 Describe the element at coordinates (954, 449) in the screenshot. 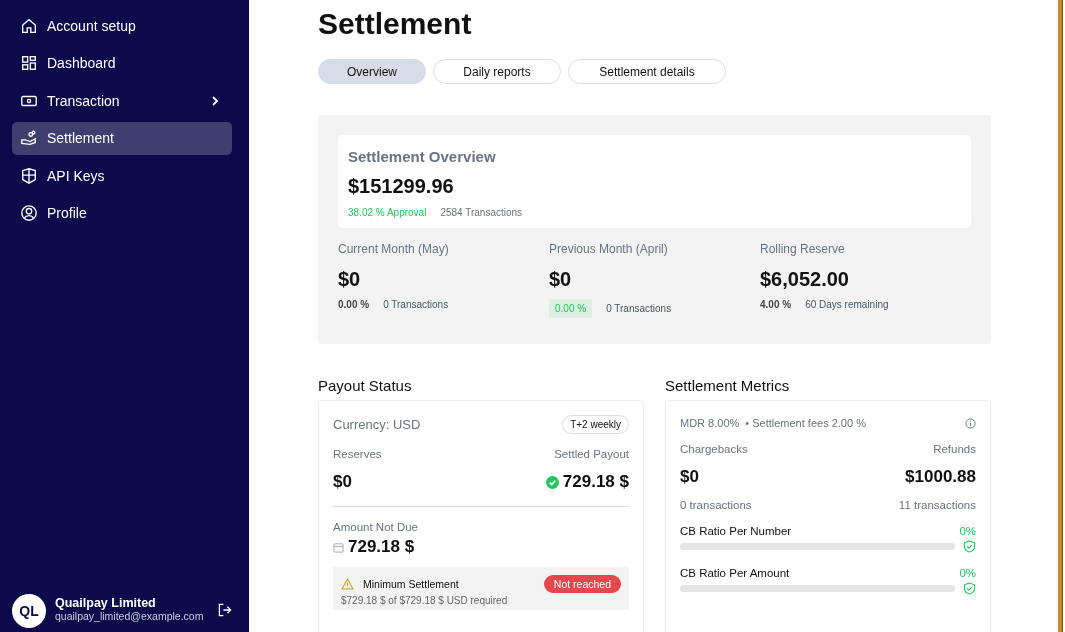

I see `field-label: Refunds` at that location.